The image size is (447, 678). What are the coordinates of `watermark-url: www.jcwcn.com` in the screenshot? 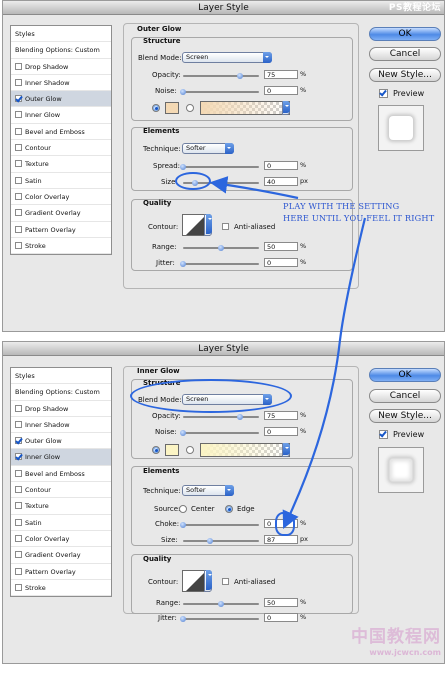 It's located at (405, 652).